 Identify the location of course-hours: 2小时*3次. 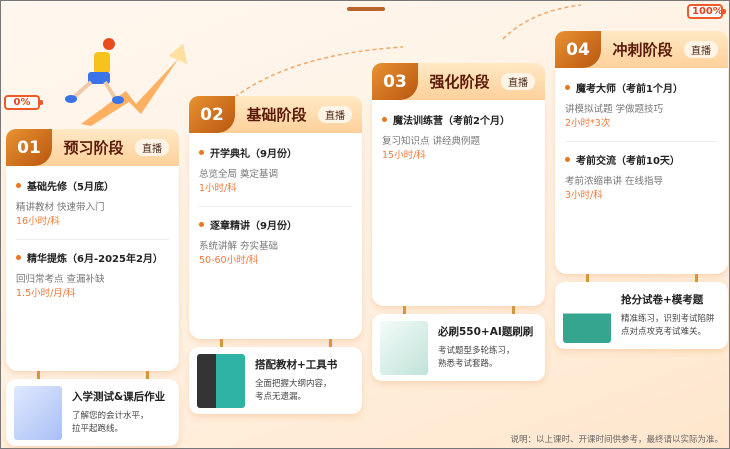
(588, 123).